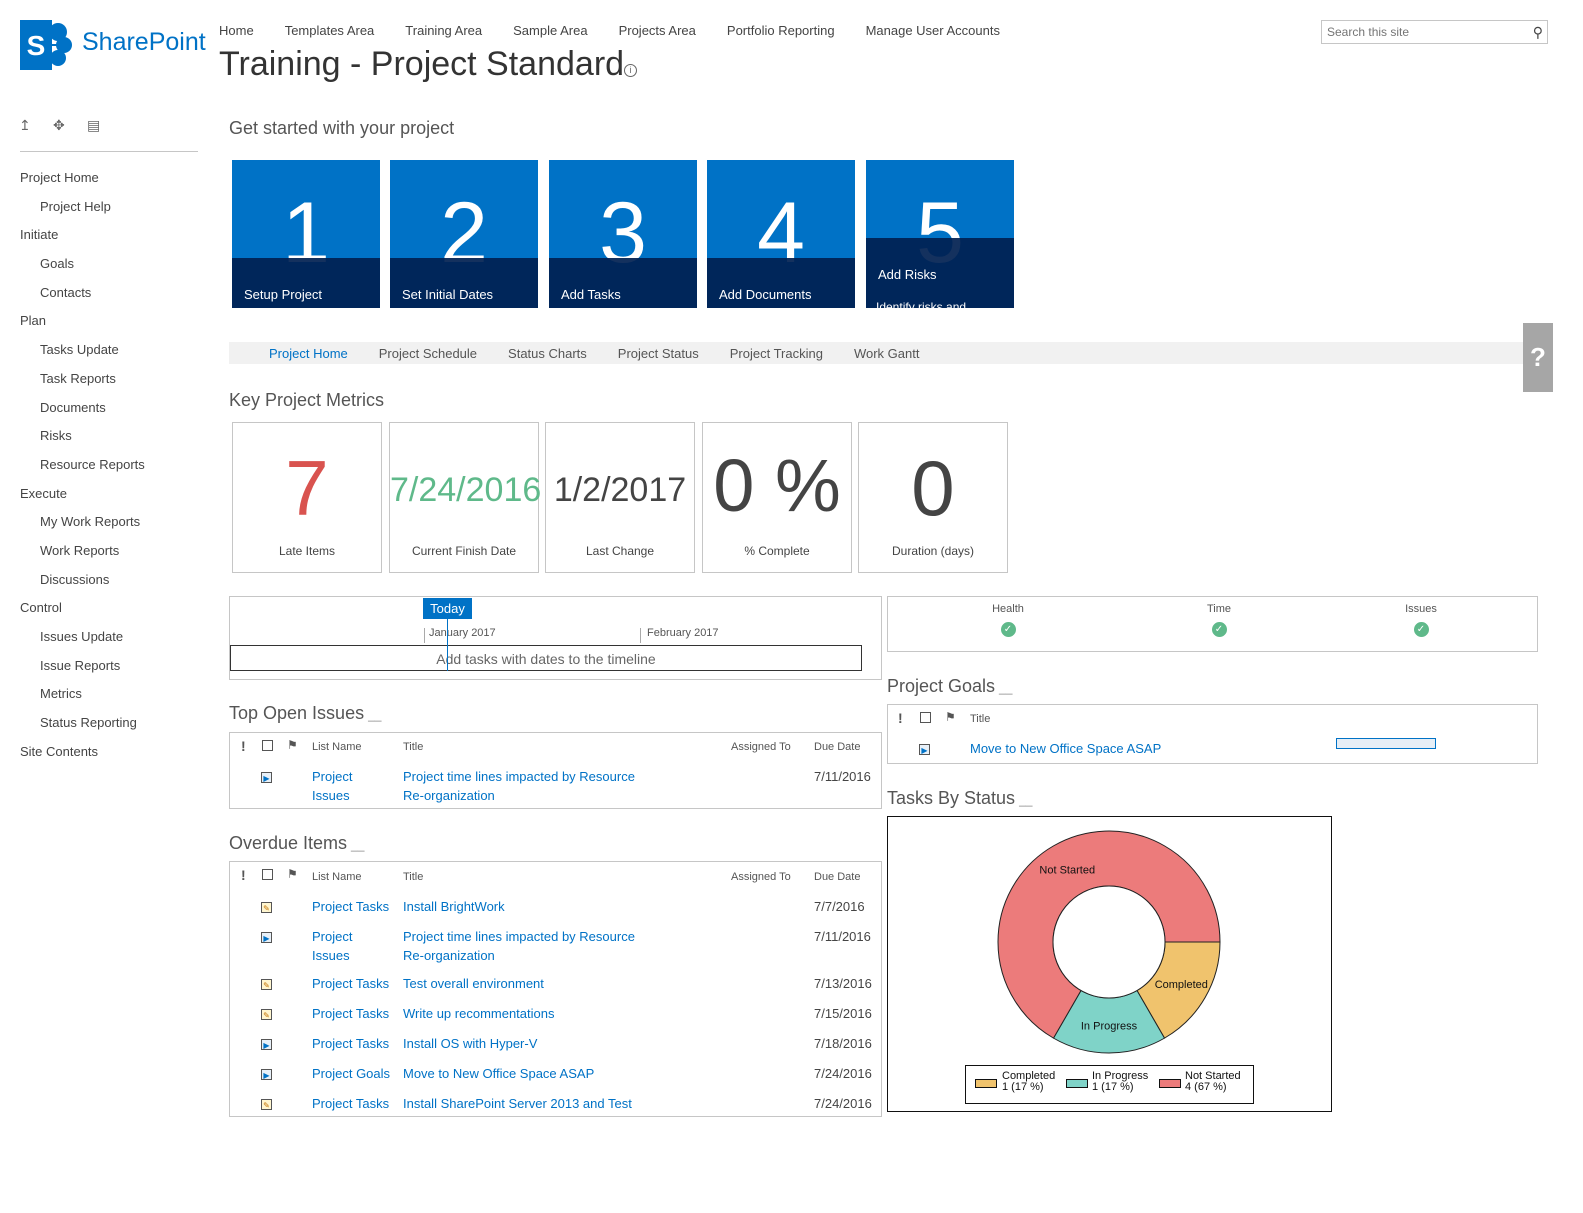  What do you see at coordinates (887, 353) in the screenshot?
I see `tab-work-gantt: Work Gantt` at bounding box center [887, 353].